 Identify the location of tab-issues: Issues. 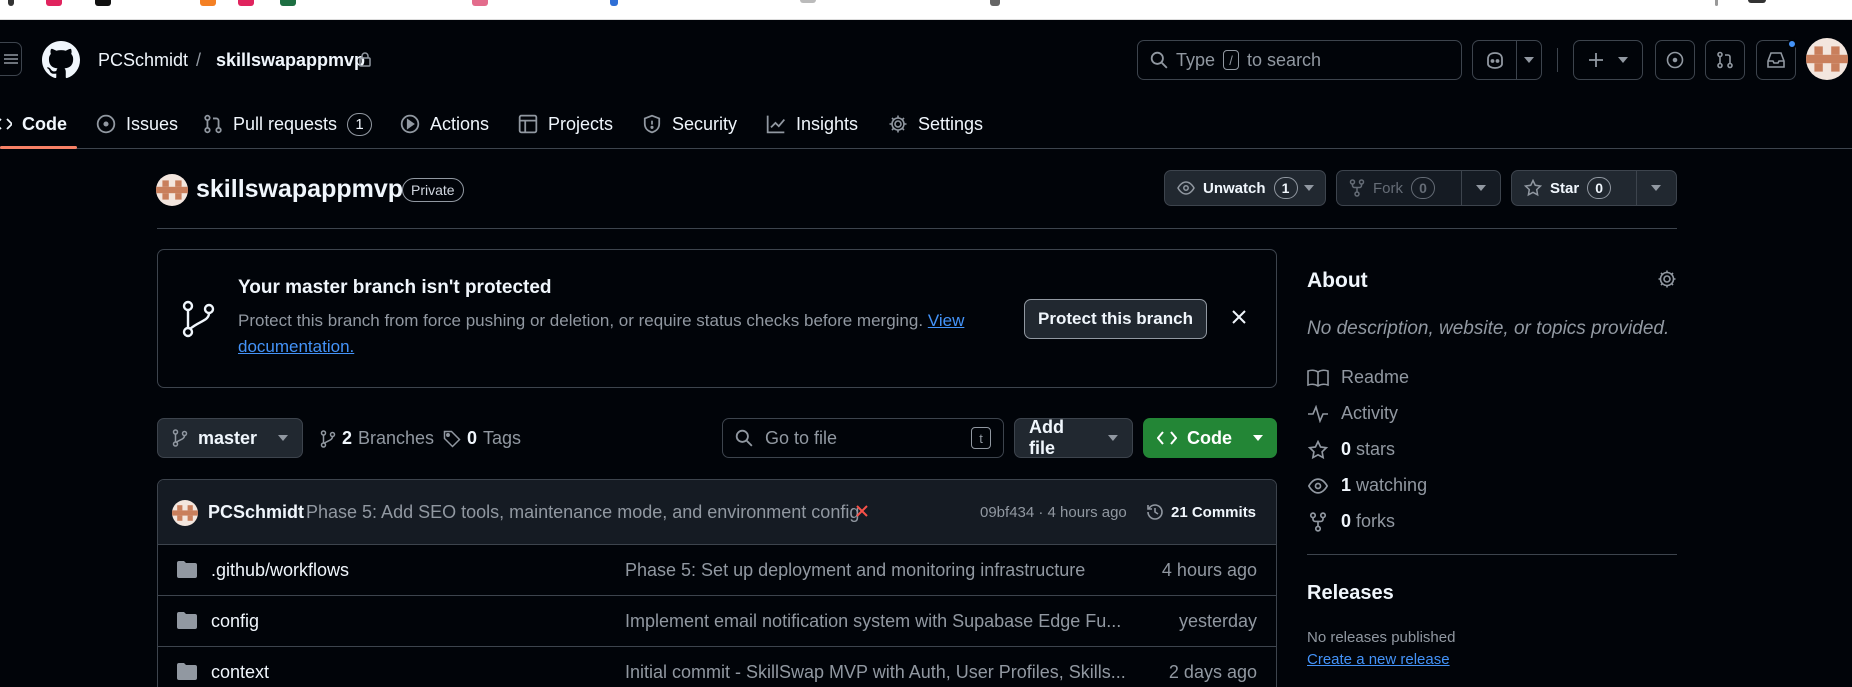
(137, 124).